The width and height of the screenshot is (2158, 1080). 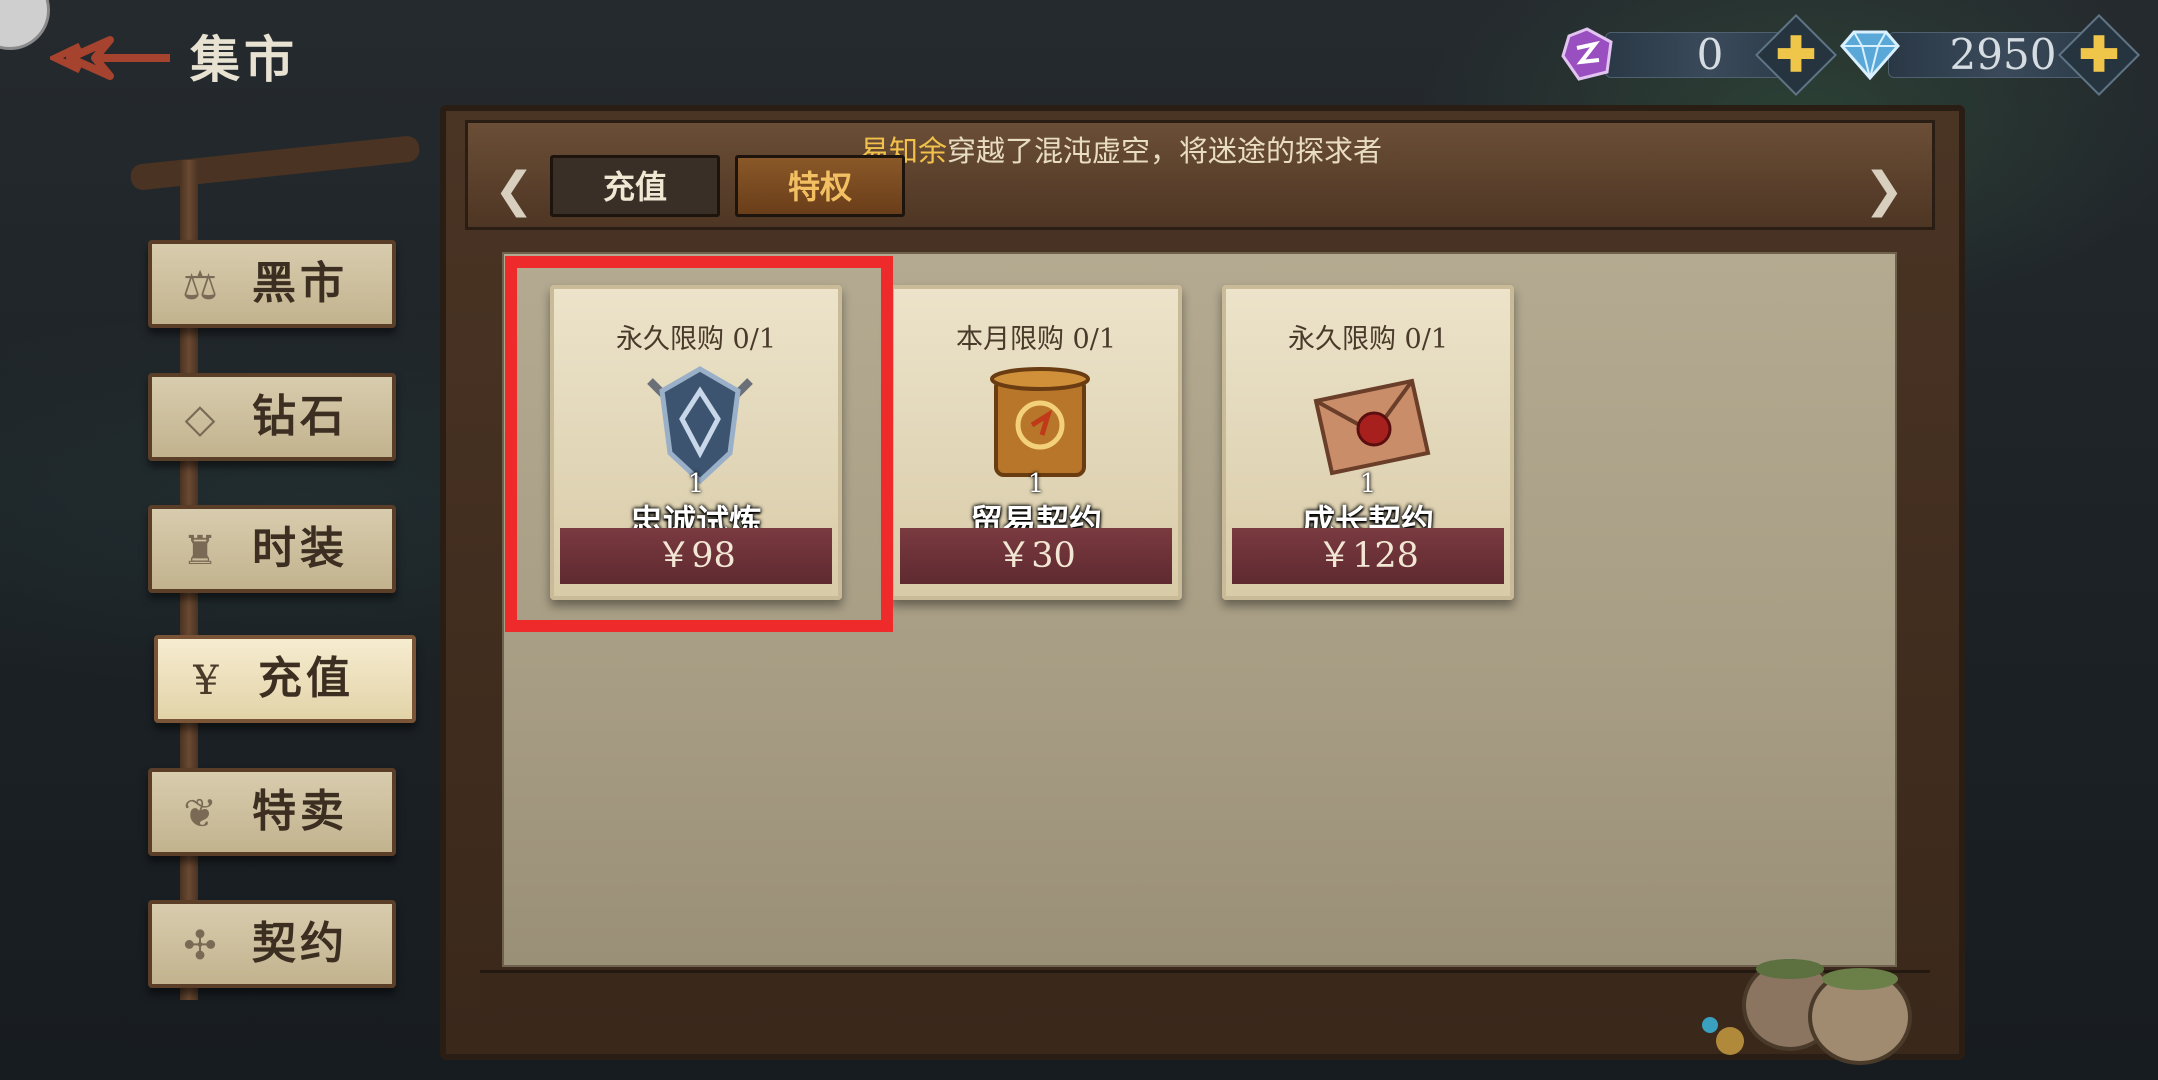 What do you see at coordinates (300, 943) in the screenshot?
I see `menu-item-label: 契约` at bounding box center [300, 943].